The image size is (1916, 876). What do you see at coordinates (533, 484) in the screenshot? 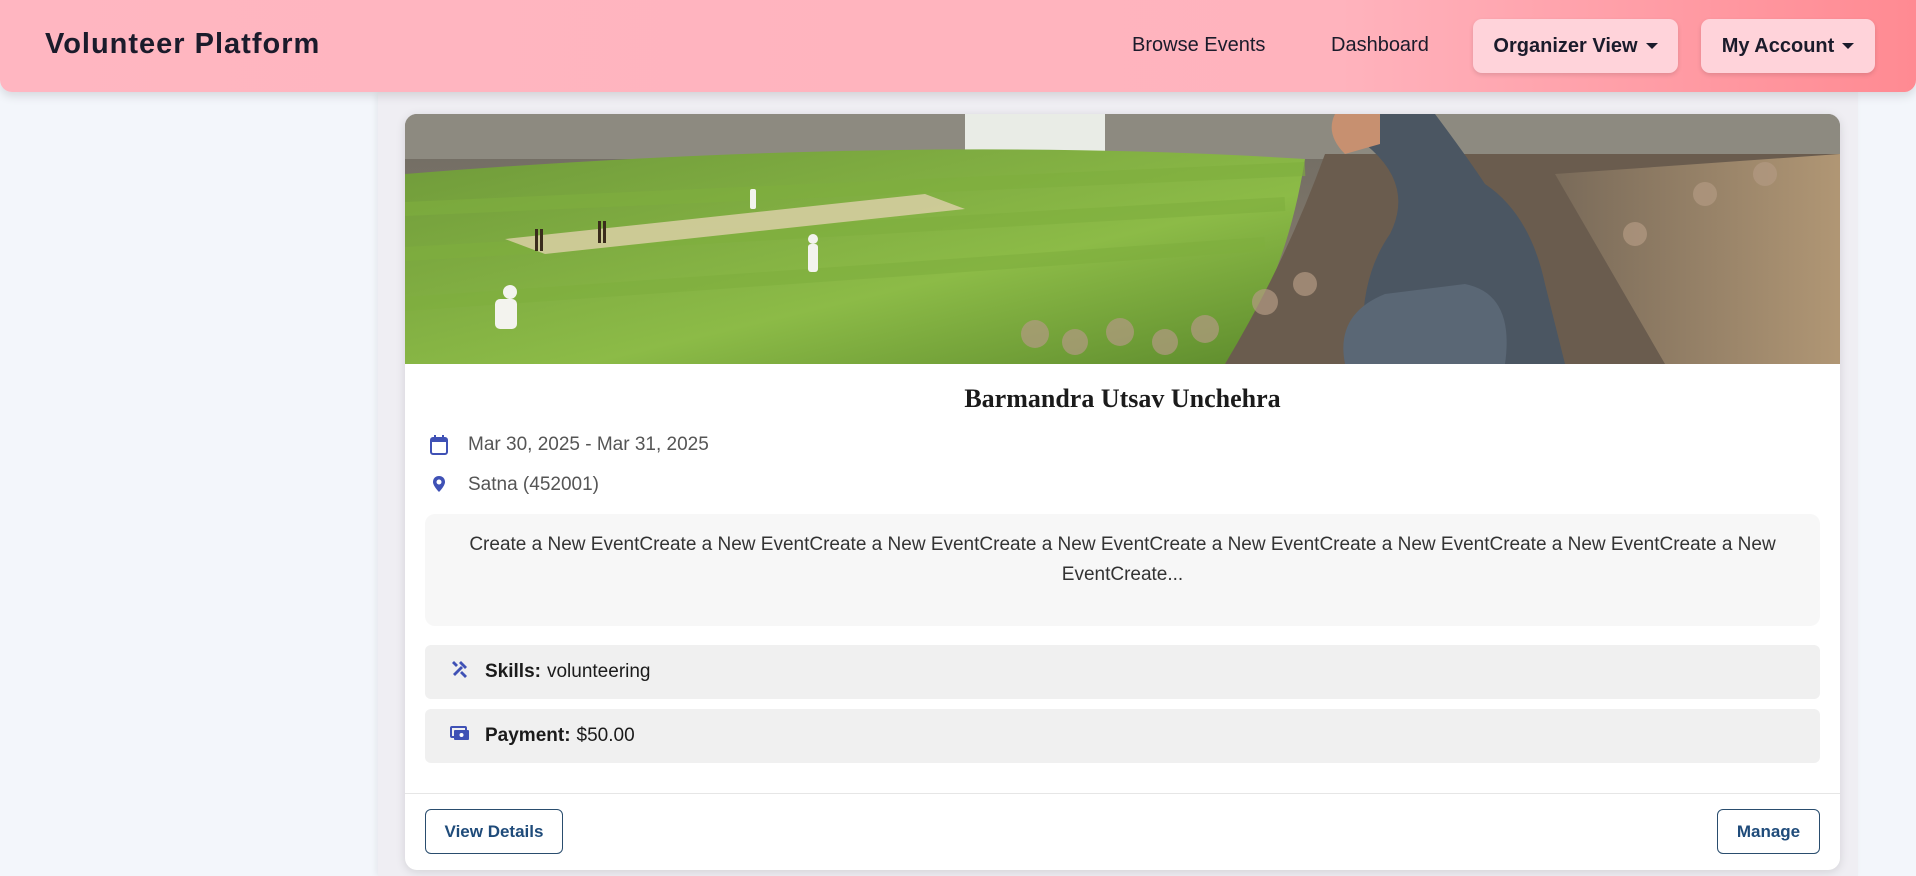
I see `event-location: Satna (452001)` at bounding box center [533, 484].